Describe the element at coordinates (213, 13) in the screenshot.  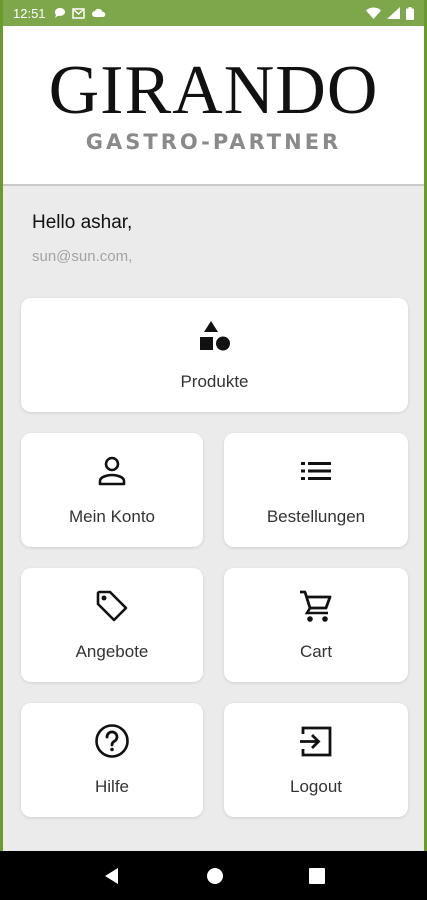
I see `status-bar: 12:51` at that location.